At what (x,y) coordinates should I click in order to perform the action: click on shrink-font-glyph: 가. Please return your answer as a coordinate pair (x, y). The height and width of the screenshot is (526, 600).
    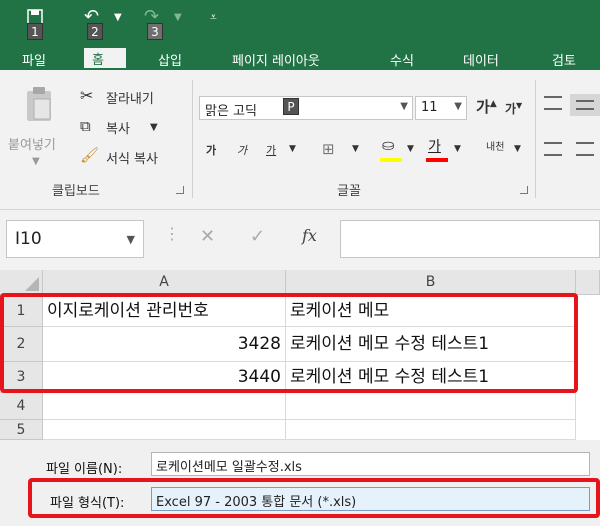
    Looking at the image, I should click on (511, 109).